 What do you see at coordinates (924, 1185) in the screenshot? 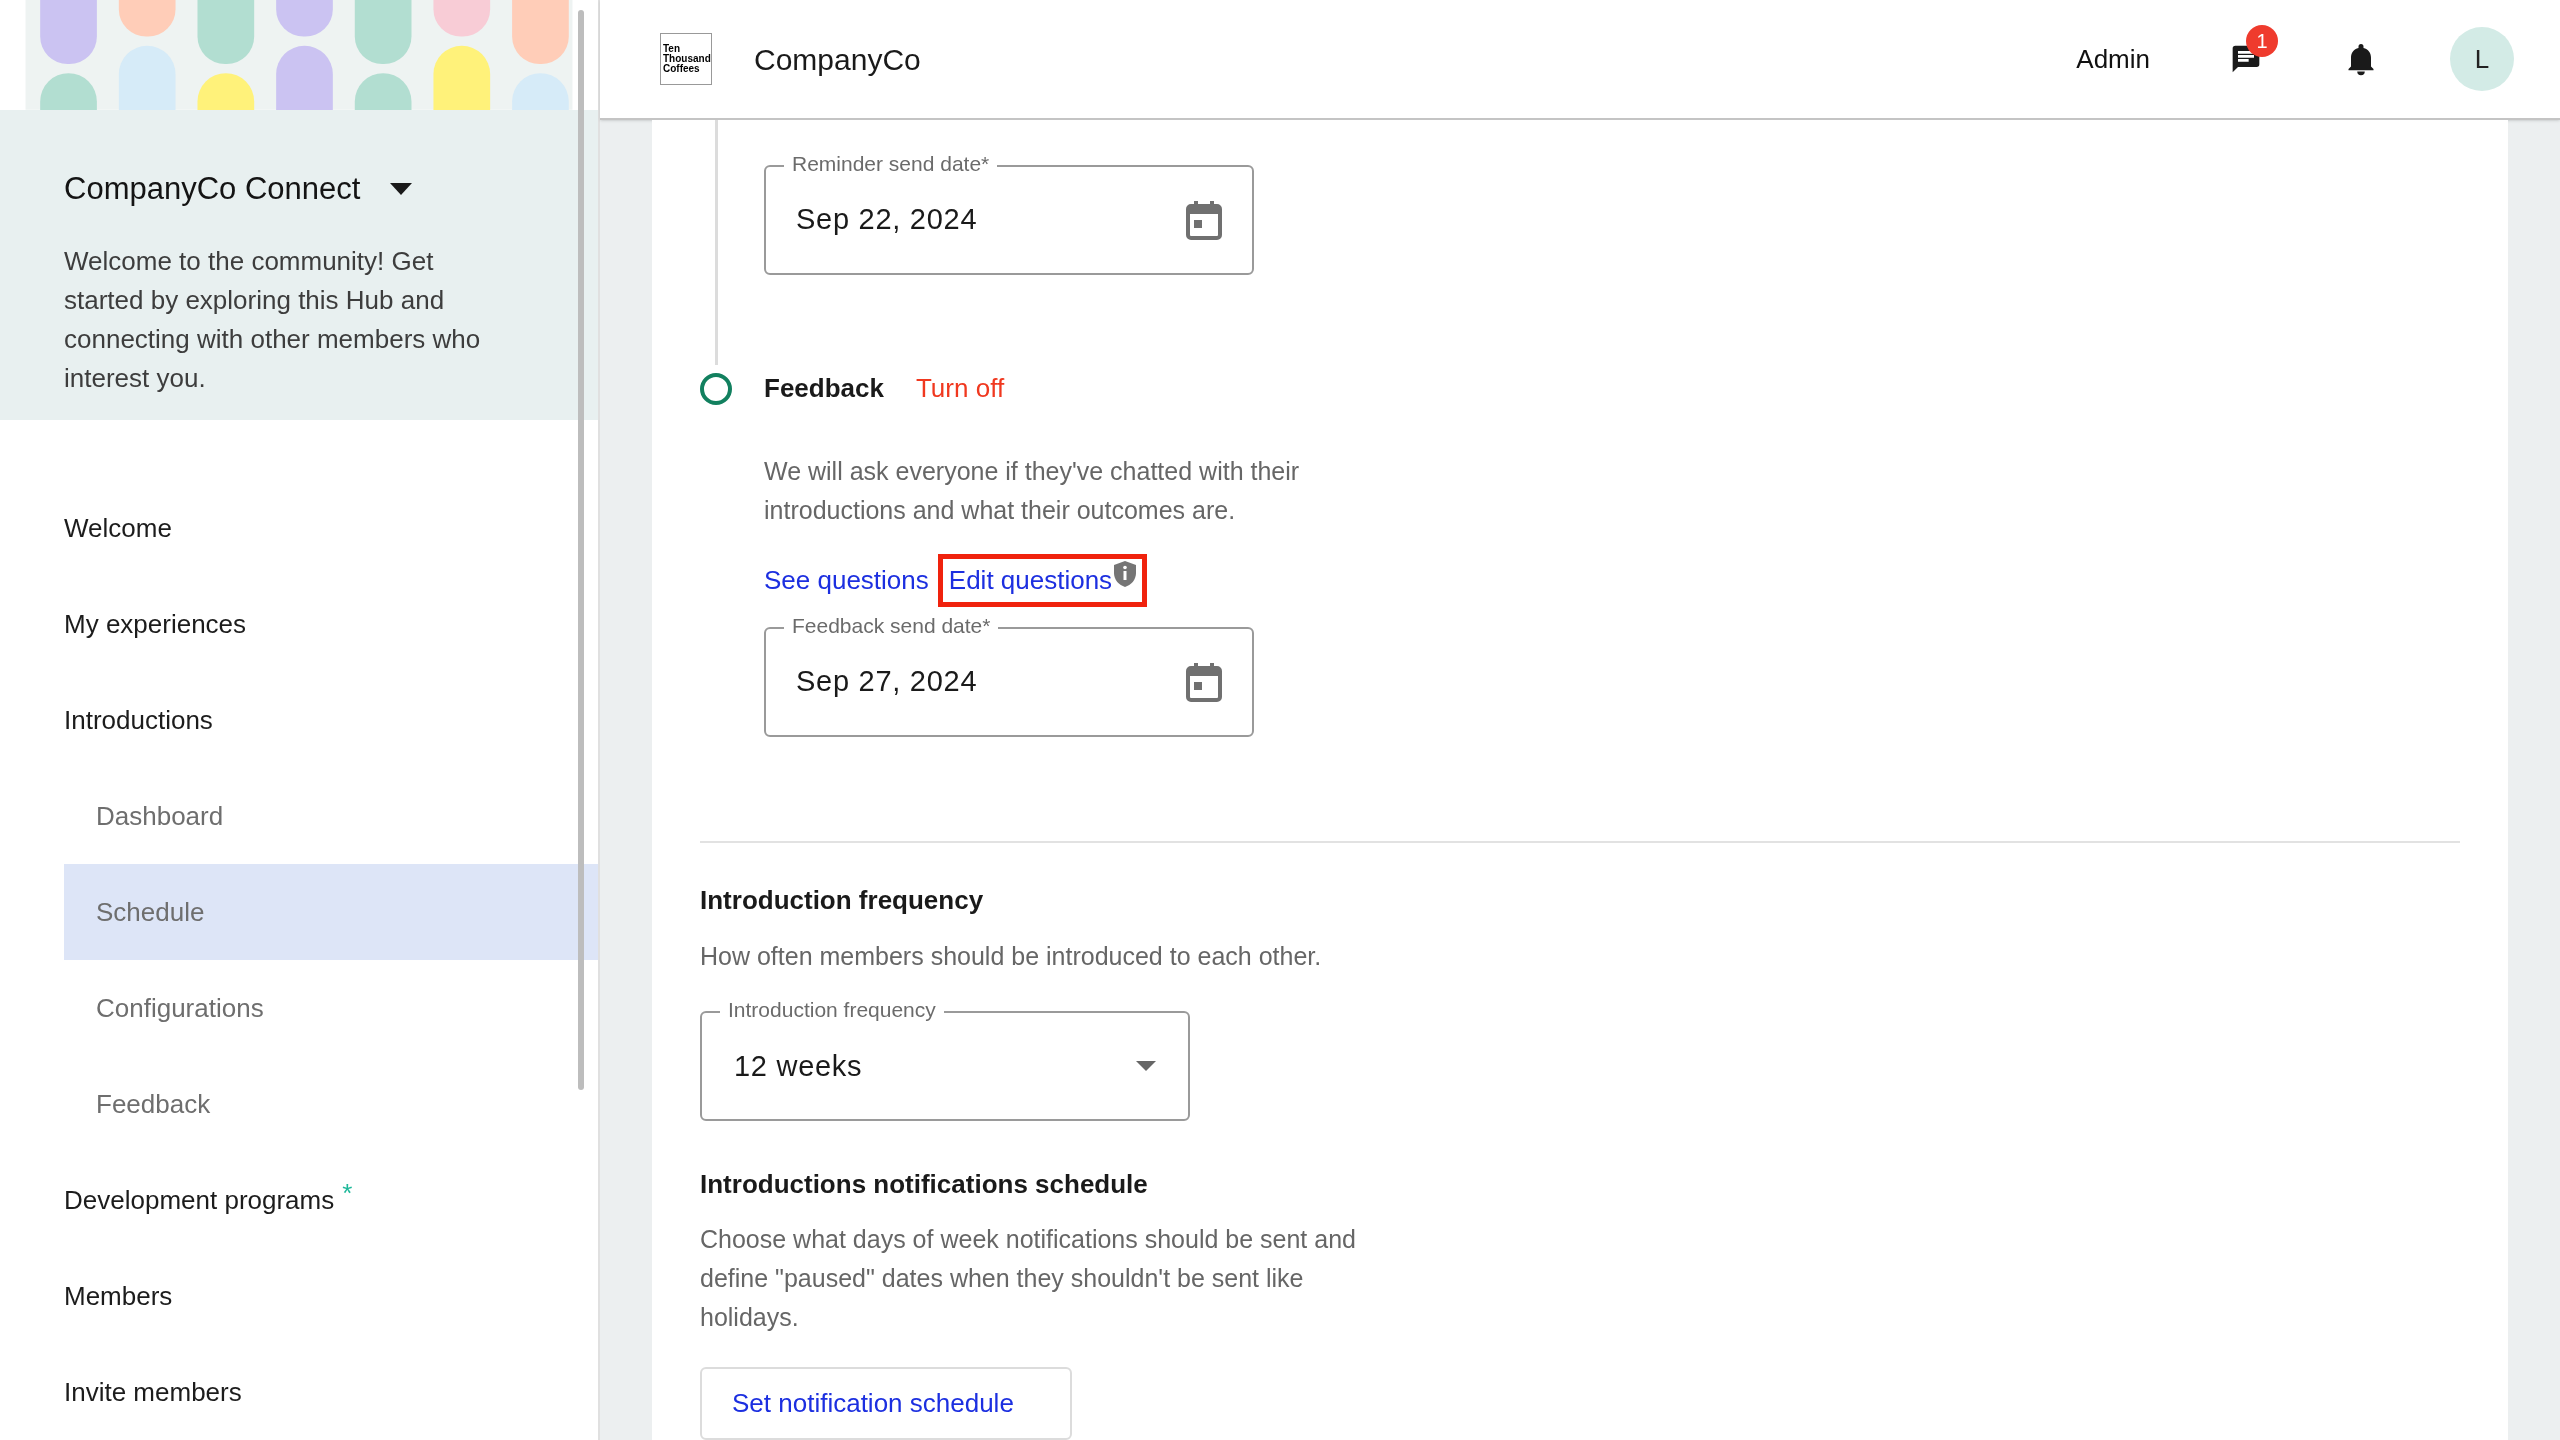
I see `section-heading: Introductions notifications schedule` at bounding box center [924, 1185].